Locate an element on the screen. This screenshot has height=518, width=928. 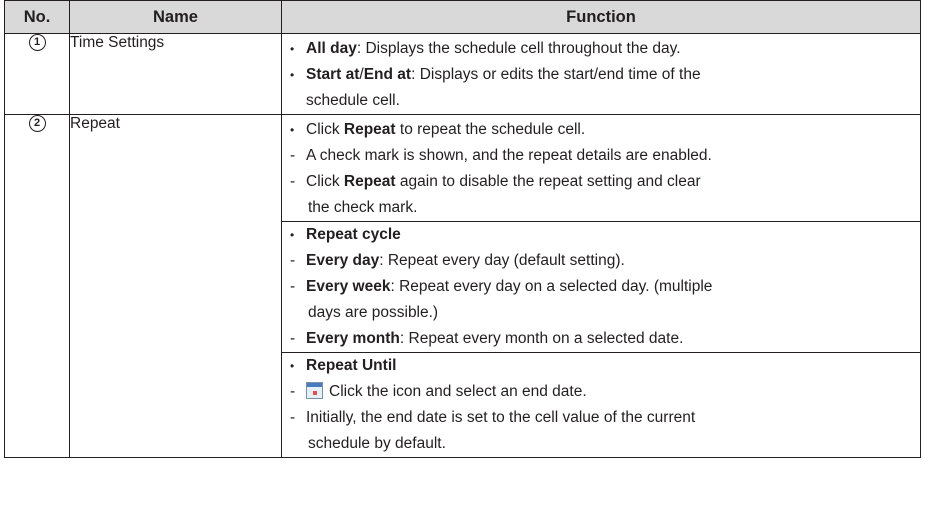
header-row: No. Name Function is located at coordinates (462, 17).